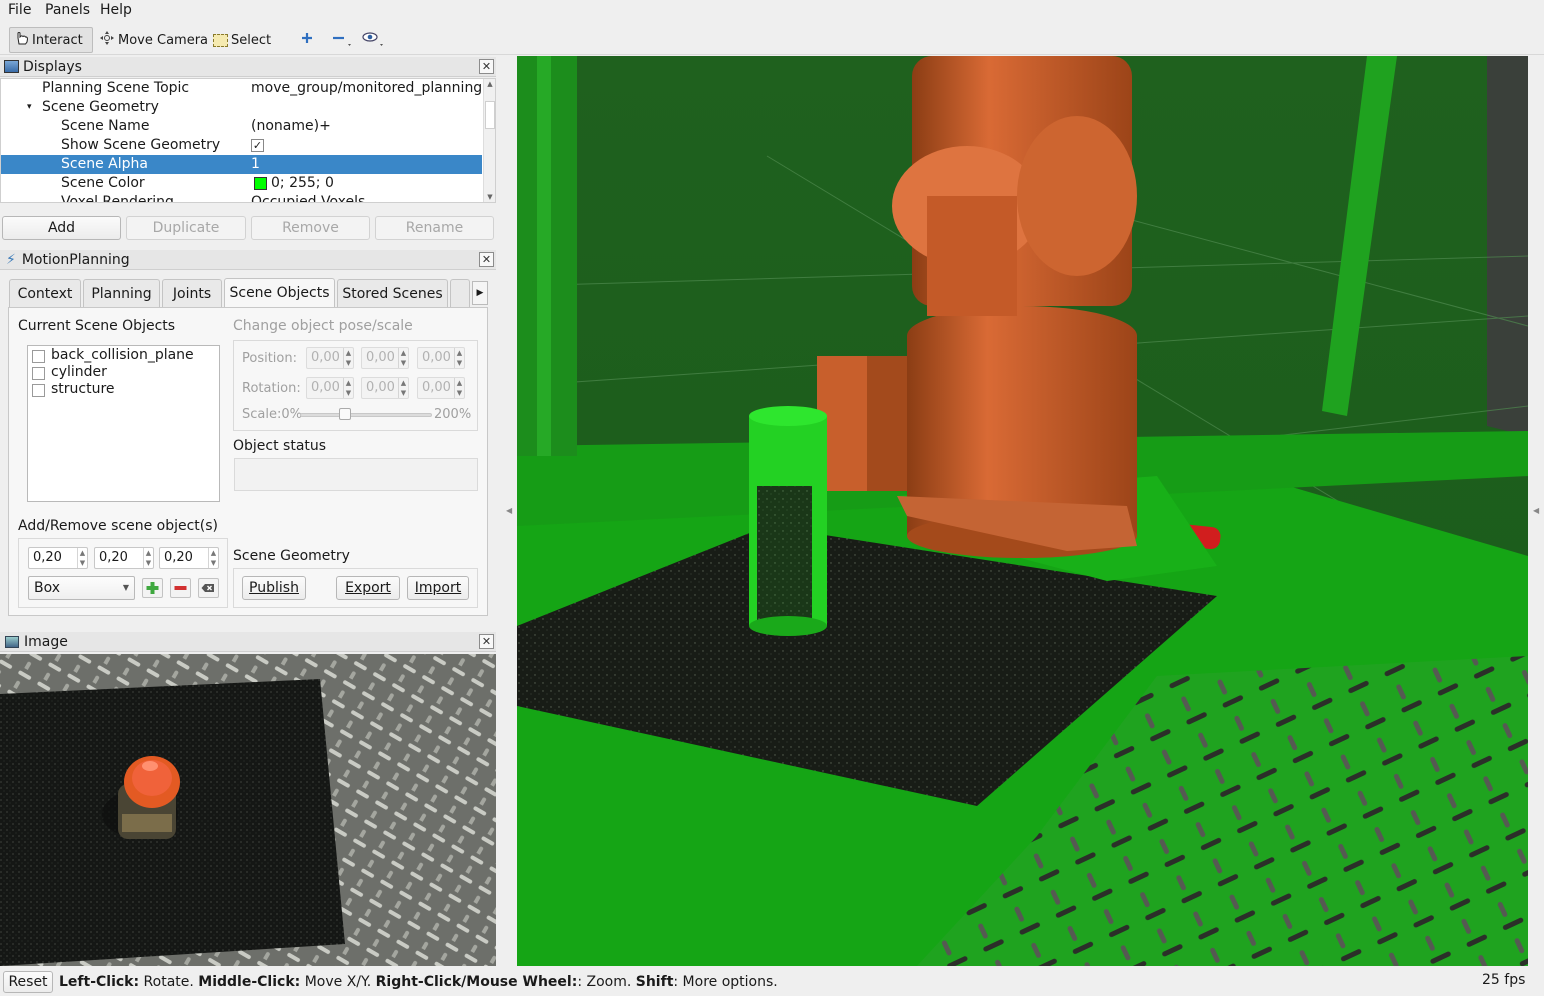 The width and height of the screenshot is (1544, 996). What do you see at coordinates (123, 390) in the screenshot?
I see `list-item: structure` at bounding box center [123, 390].